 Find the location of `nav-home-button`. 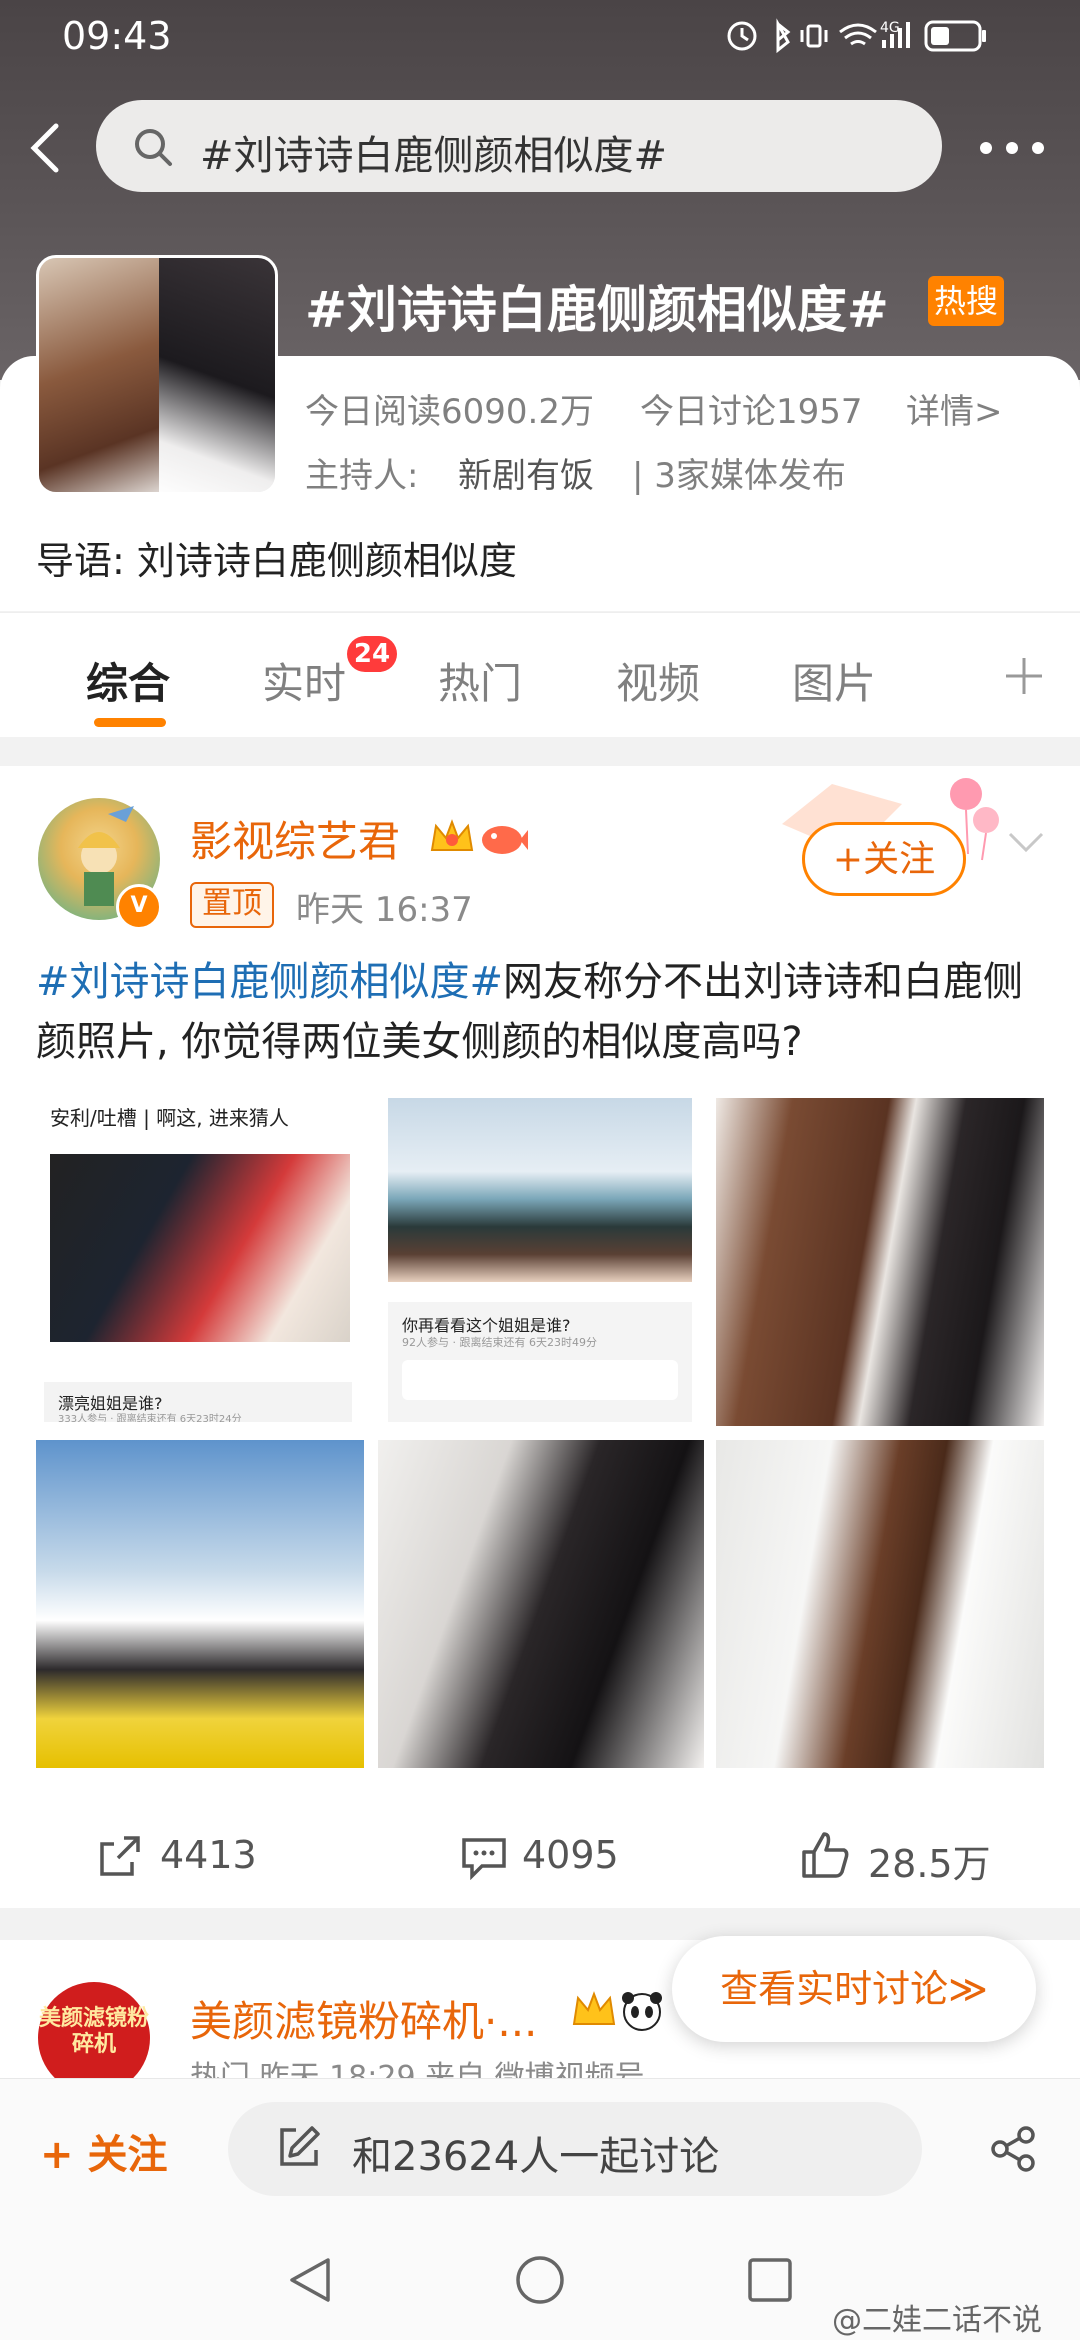

nav-home-button is located at coordinates (540, 2280).